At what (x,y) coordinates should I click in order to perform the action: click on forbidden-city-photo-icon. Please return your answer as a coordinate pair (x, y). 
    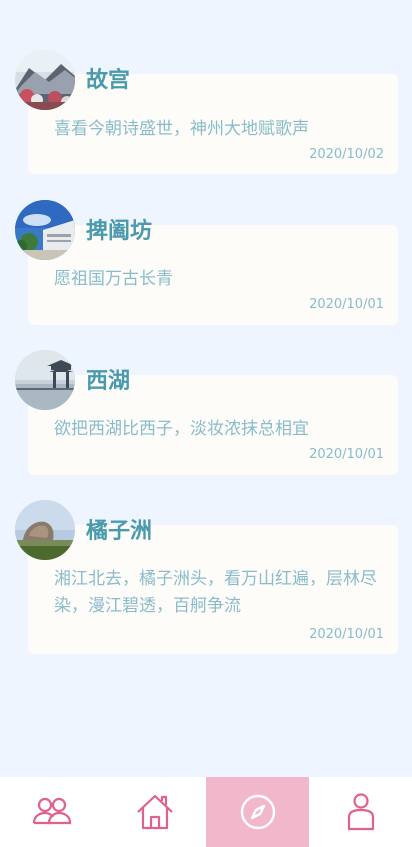
    Looking at the image, I should click on (45, 80).